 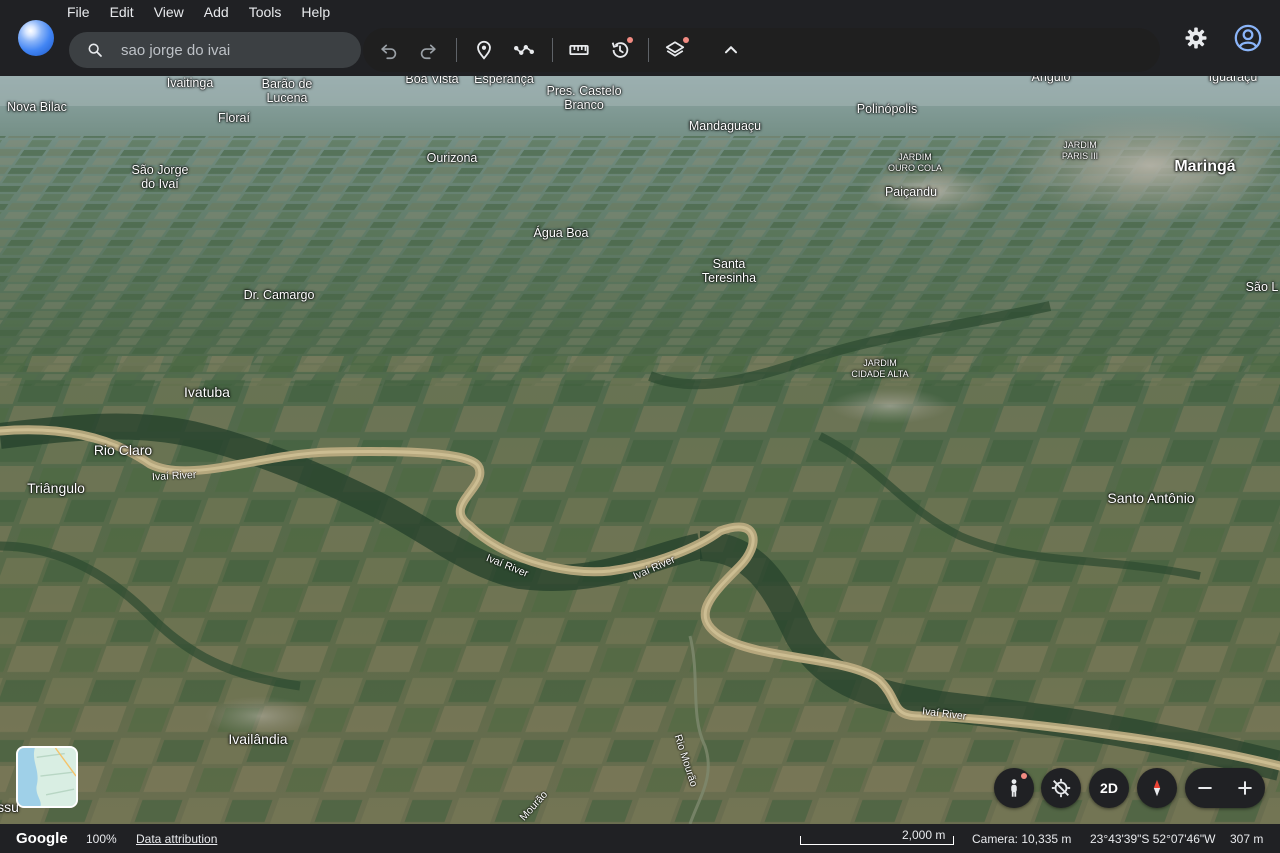 I want to click on minimap, so click(x=47, y=777).